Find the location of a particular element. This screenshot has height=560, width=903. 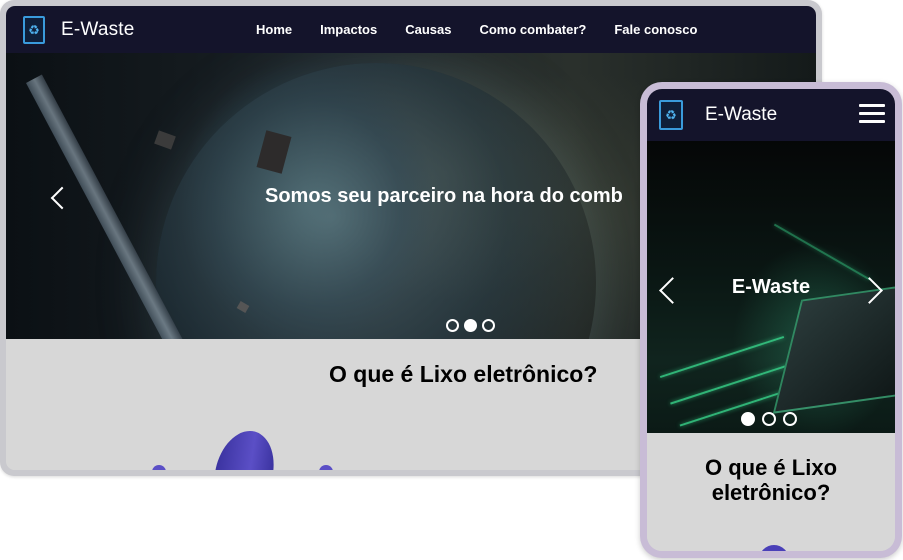

mobile-section-about: O que é Lixo eletrônico? is located at coordinates (771, 492).